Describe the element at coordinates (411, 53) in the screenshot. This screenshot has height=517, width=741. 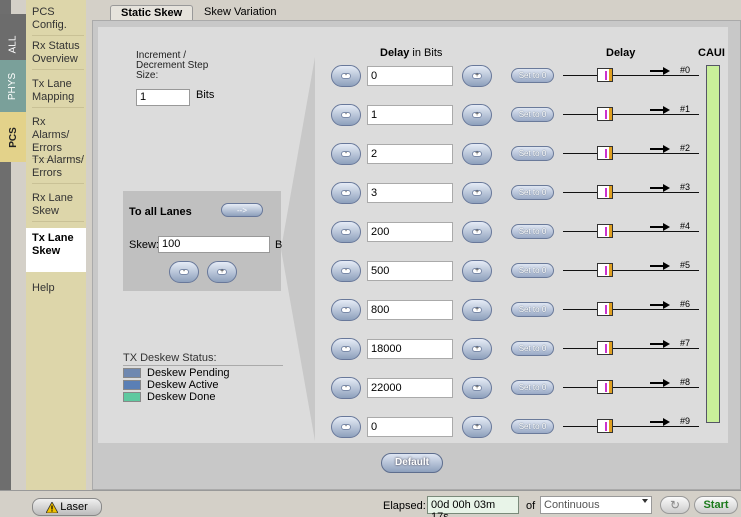
I see `delay-header: Delay in Bits` at that location.